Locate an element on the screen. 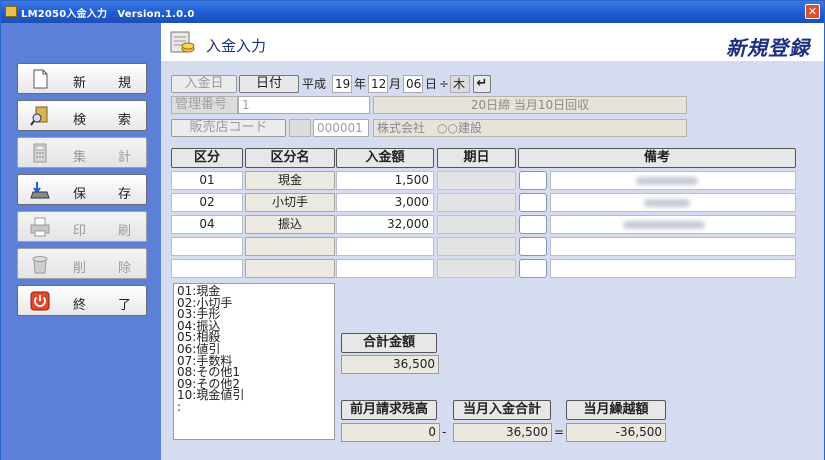  new-label-2: 規 is located at coordinates (125, 83).